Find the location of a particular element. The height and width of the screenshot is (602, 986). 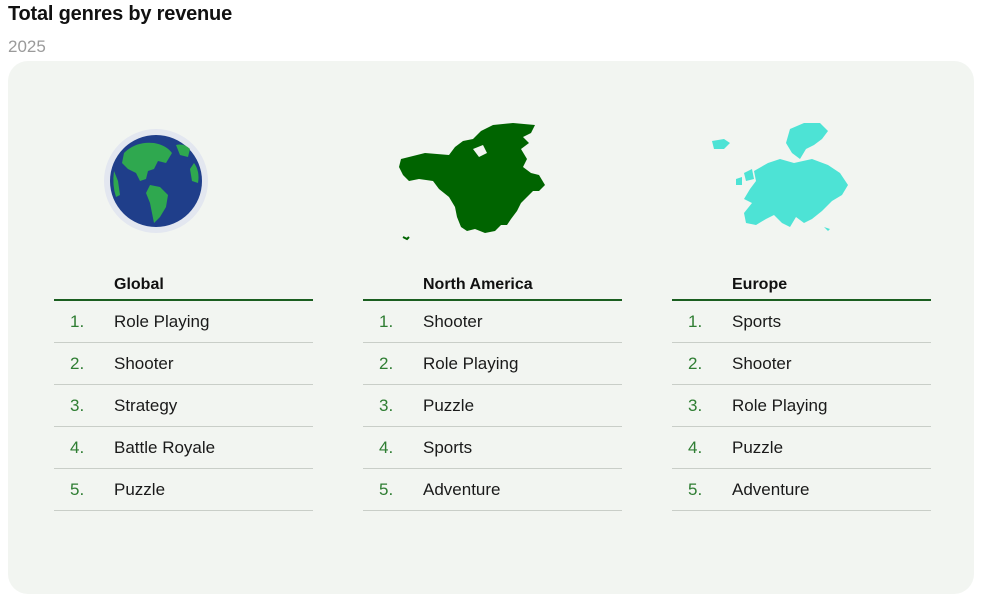

list-item: 2. Role Playing is located at coordinates (492, 364).